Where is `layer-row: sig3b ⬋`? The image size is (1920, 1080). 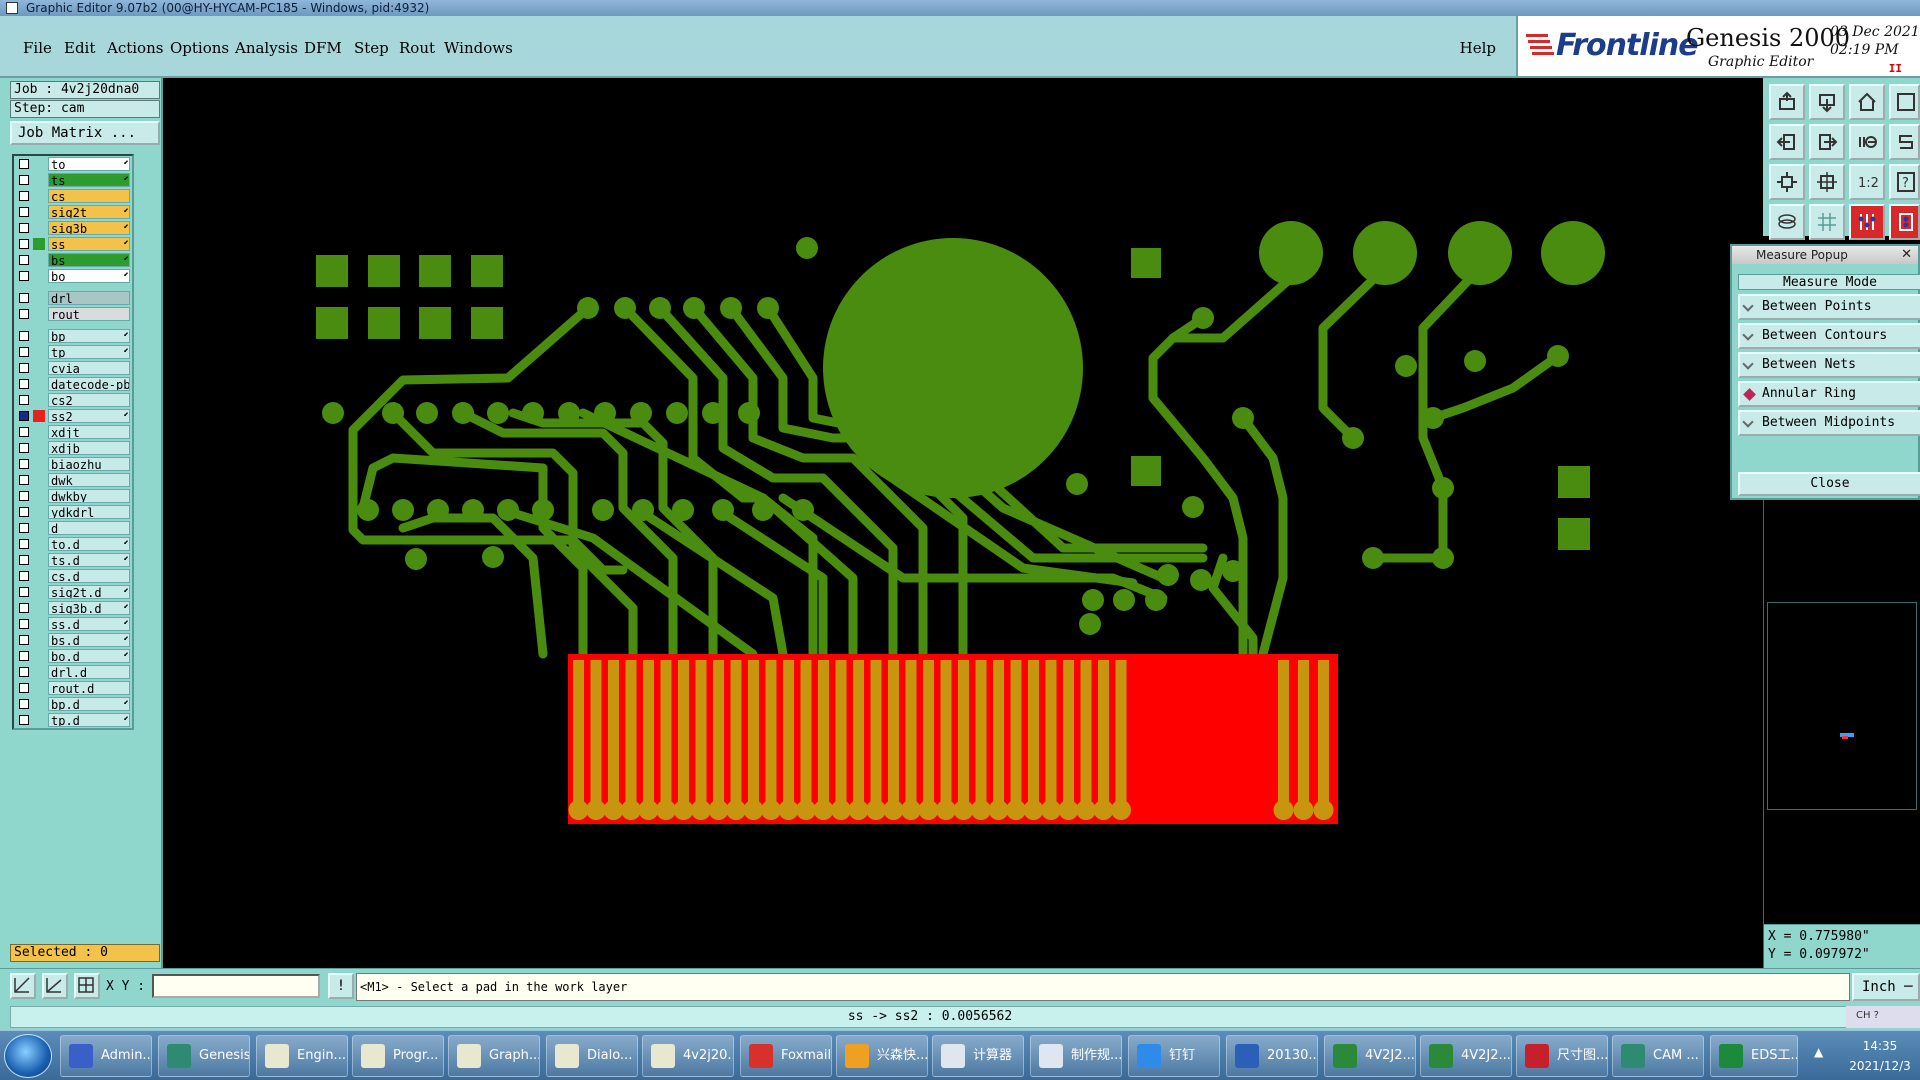 layer-row: sig3b ⬋ is located at coordinates (73, 228).